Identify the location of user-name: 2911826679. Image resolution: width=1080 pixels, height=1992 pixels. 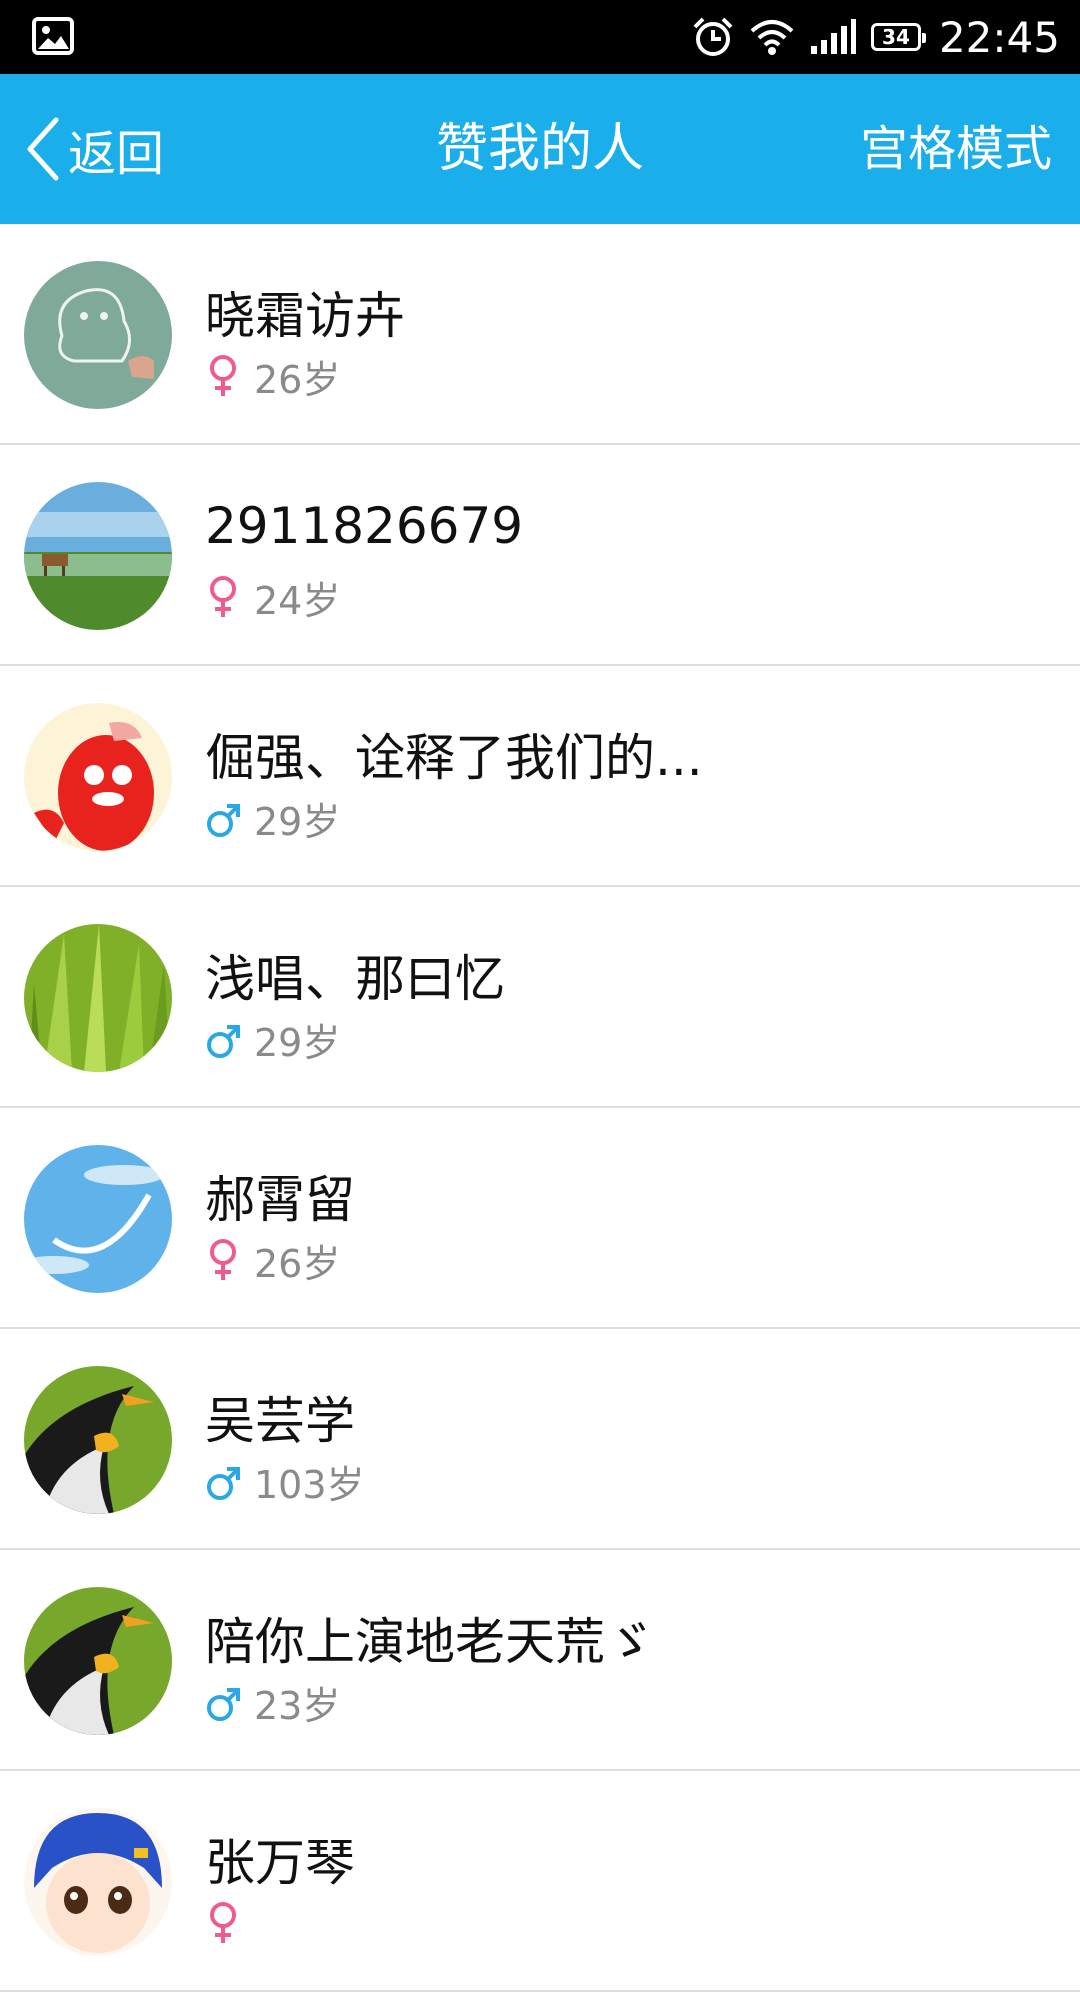
(364, 526).